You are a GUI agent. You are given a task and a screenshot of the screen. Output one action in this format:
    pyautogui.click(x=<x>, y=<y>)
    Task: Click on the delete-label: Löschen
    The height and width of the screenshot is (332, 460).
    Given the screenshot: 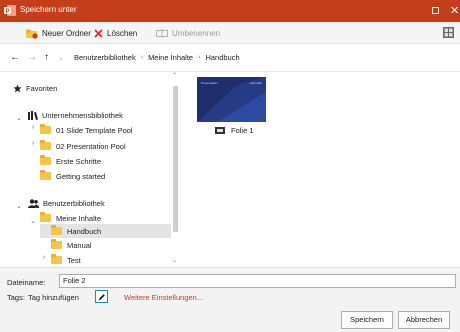 What is the action you would take?
    pyautogui.click(x=122, y=33)
    